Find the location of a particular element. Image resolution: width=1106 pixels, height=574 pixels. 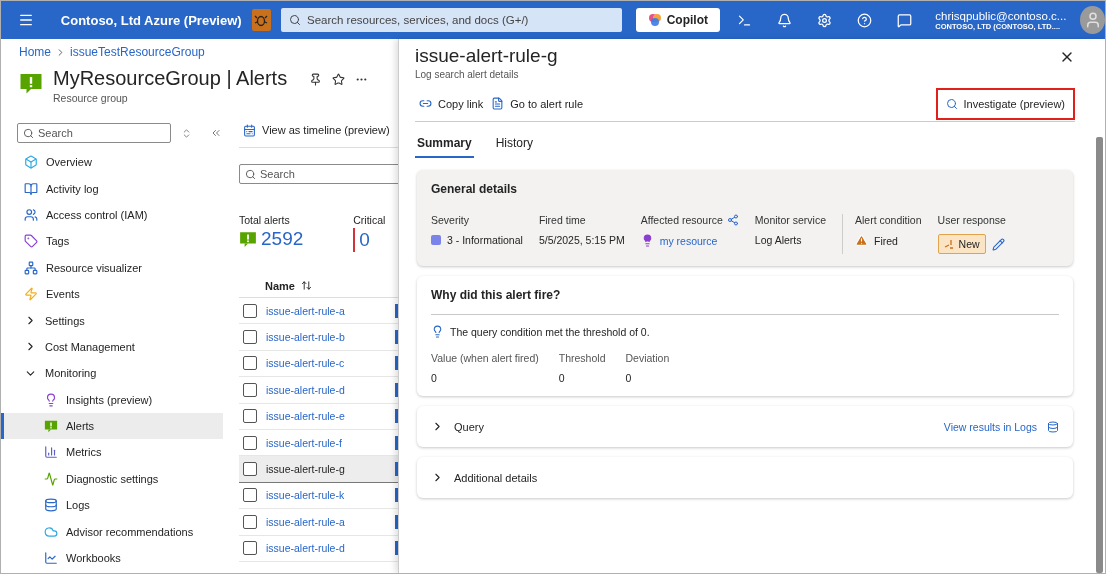

nav-item: Events is located at coordinates (112, 294).